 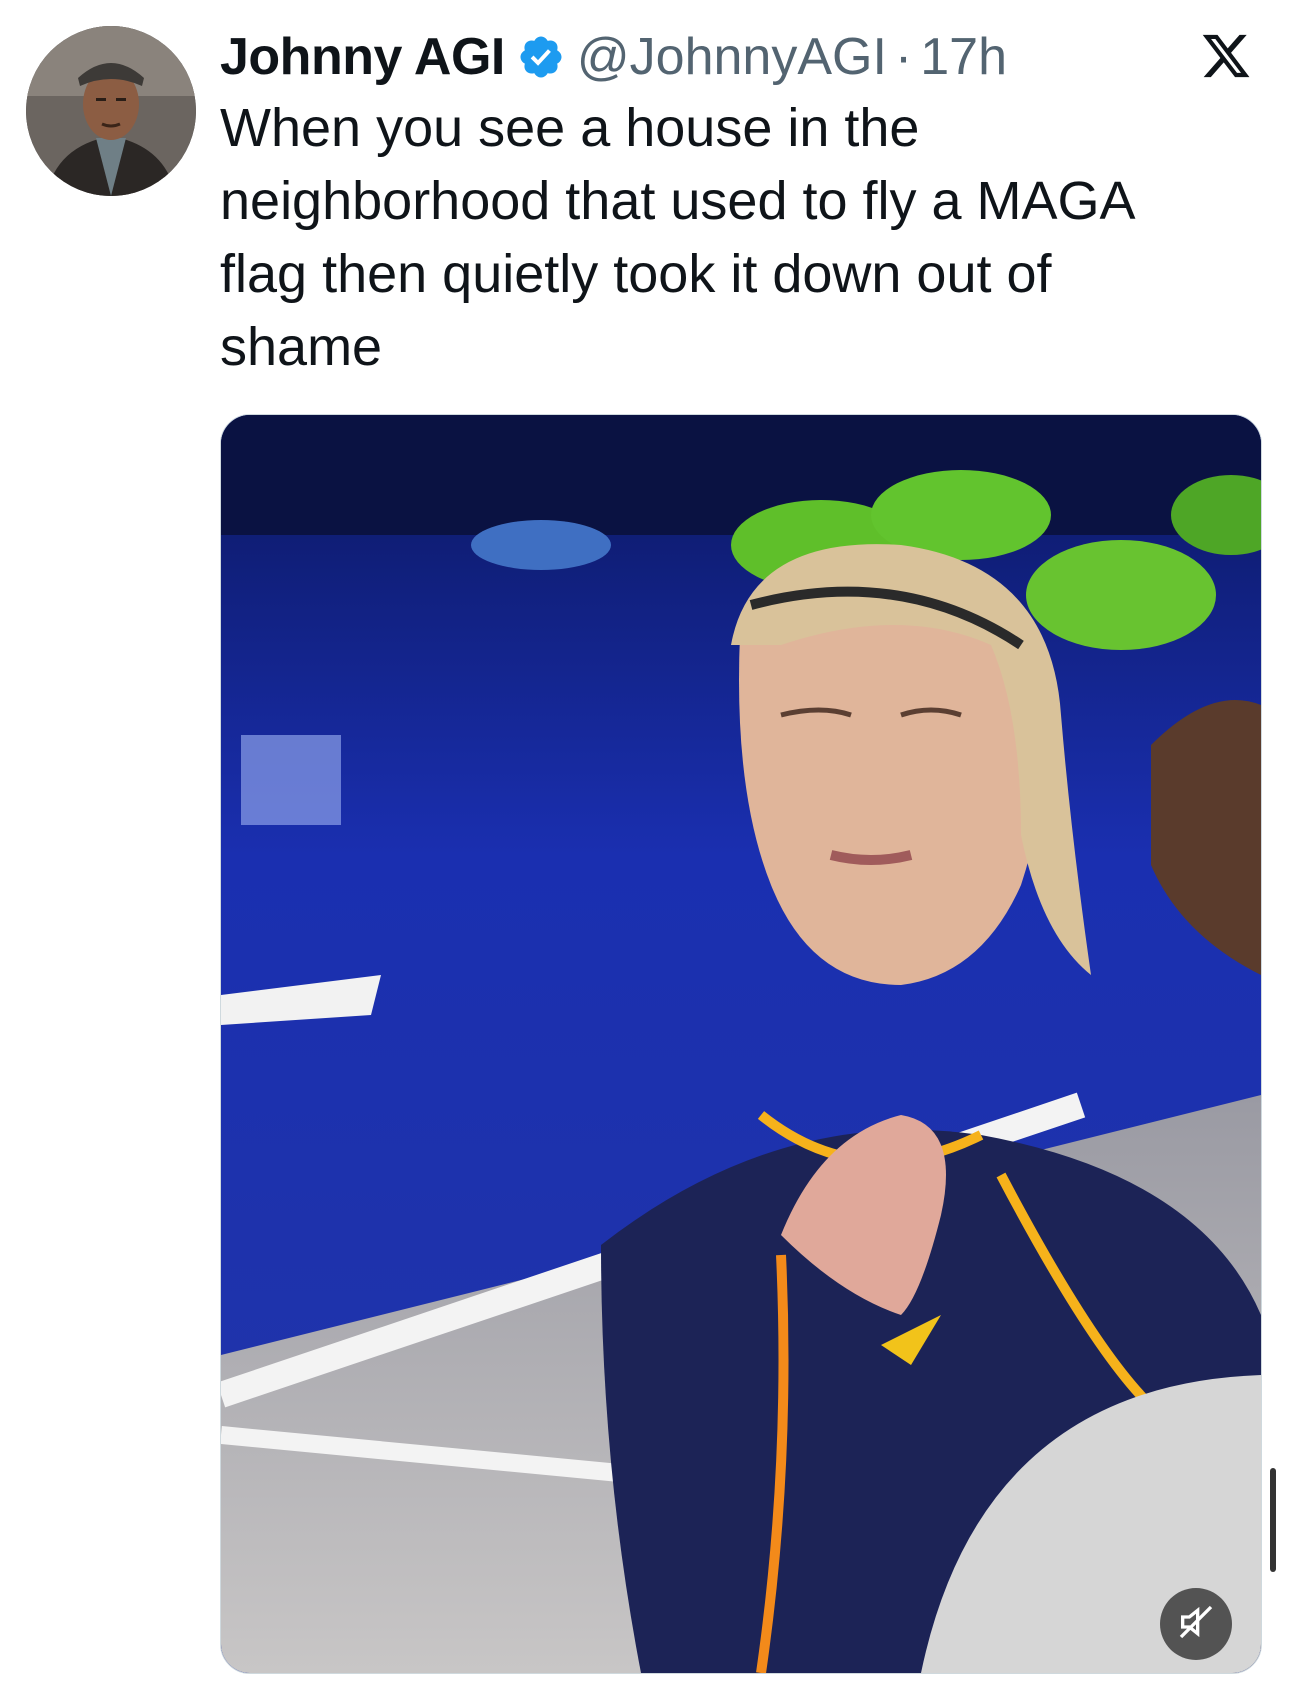 I want to click on muted-speaker-icon, so click(x=1196, y=1624).